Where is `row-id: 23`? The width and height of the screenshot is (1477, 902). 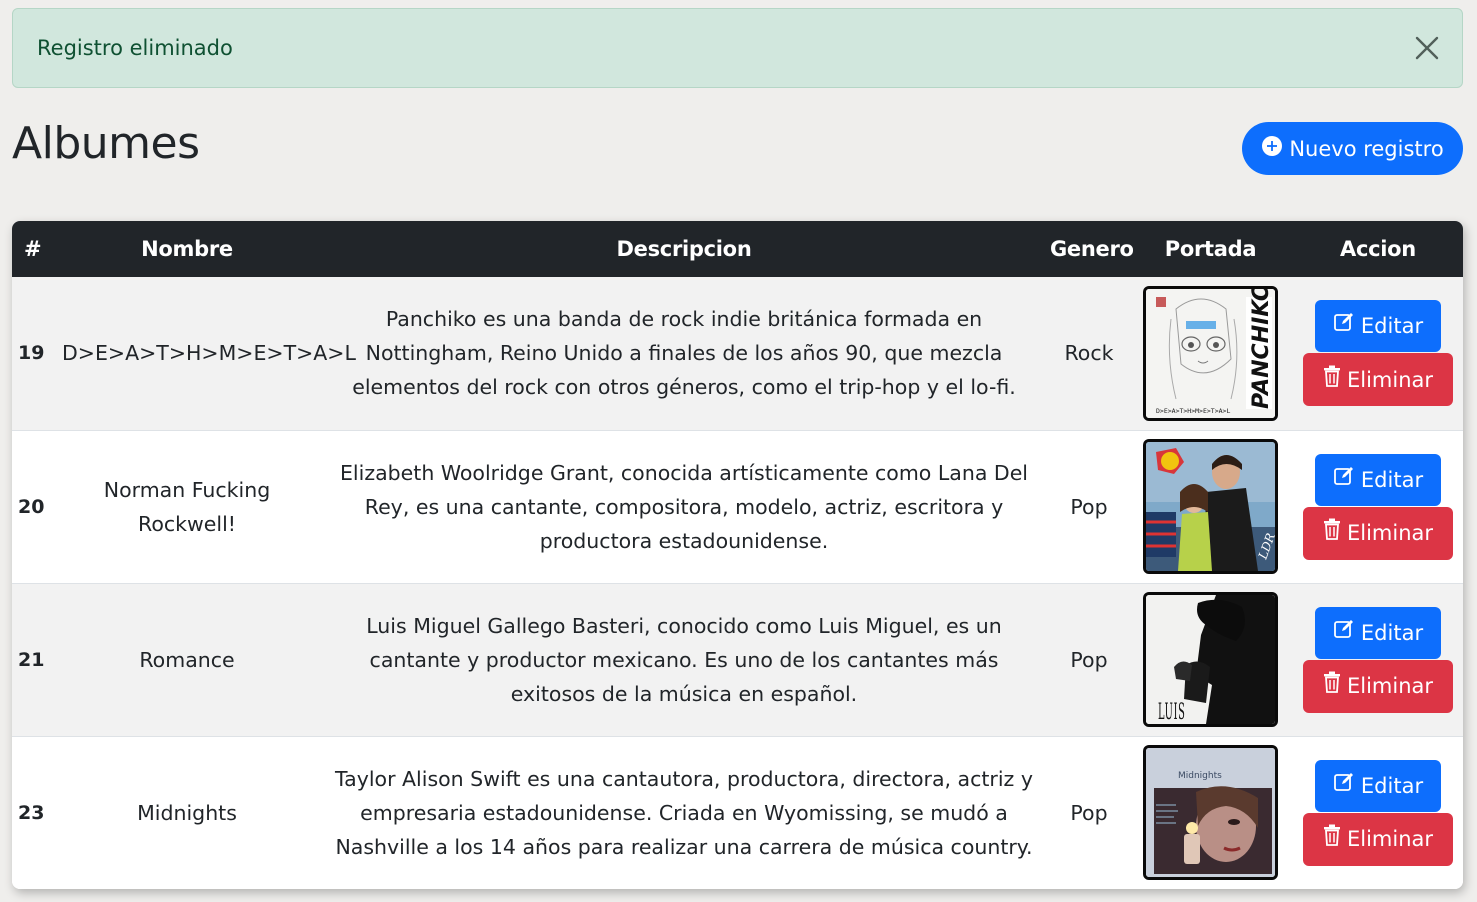 row-id: 23 is located at coordinates (31, 812).